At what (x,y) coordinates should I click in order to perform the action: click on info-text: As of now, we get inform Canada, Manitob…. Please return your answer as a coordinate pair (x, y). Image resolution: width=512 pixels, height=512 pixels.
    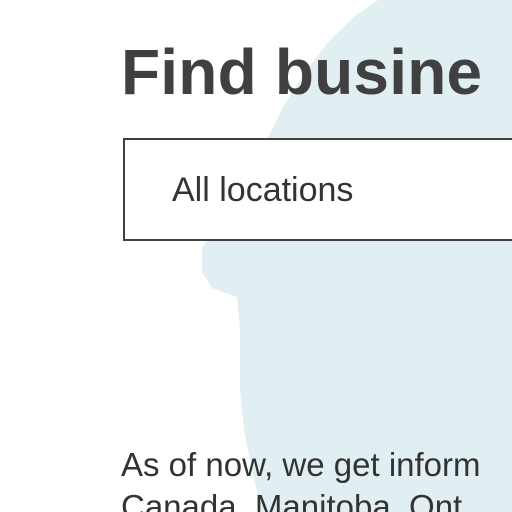
    Looking at the image, I should click on (316, 478).